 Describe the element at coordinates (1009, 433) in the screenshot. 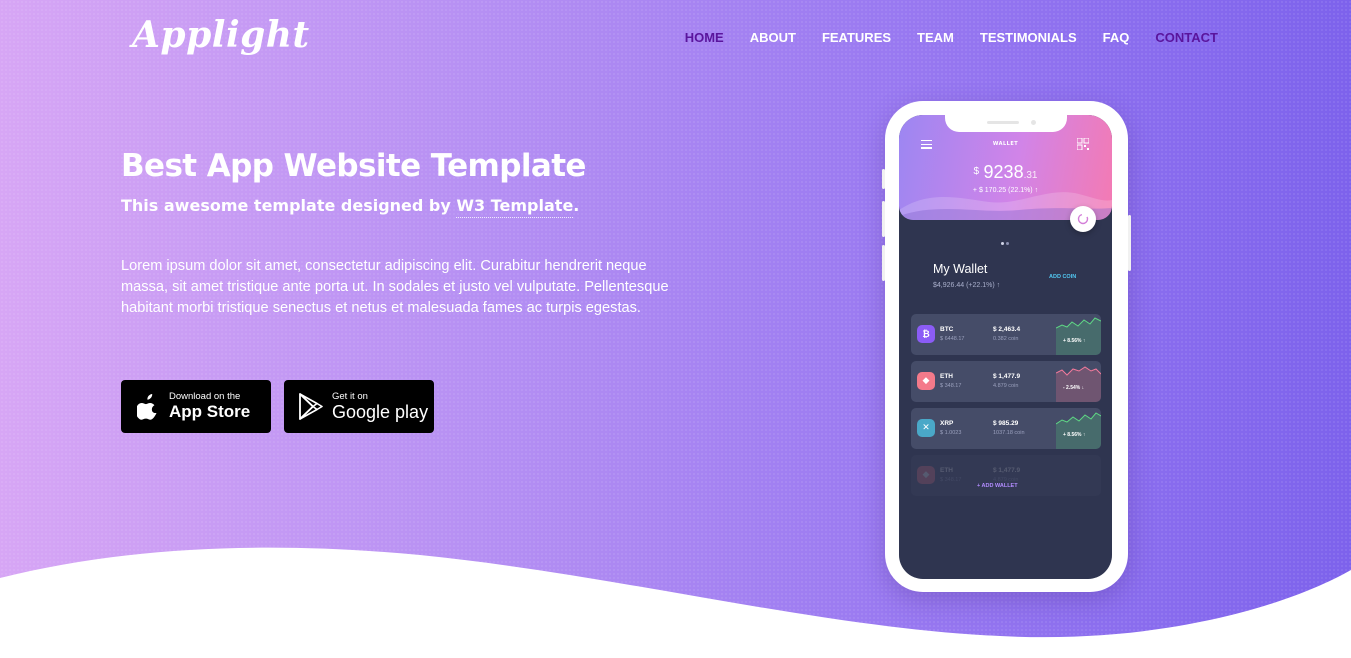

I see `coin-amount: 1037.18 coin` at that location.